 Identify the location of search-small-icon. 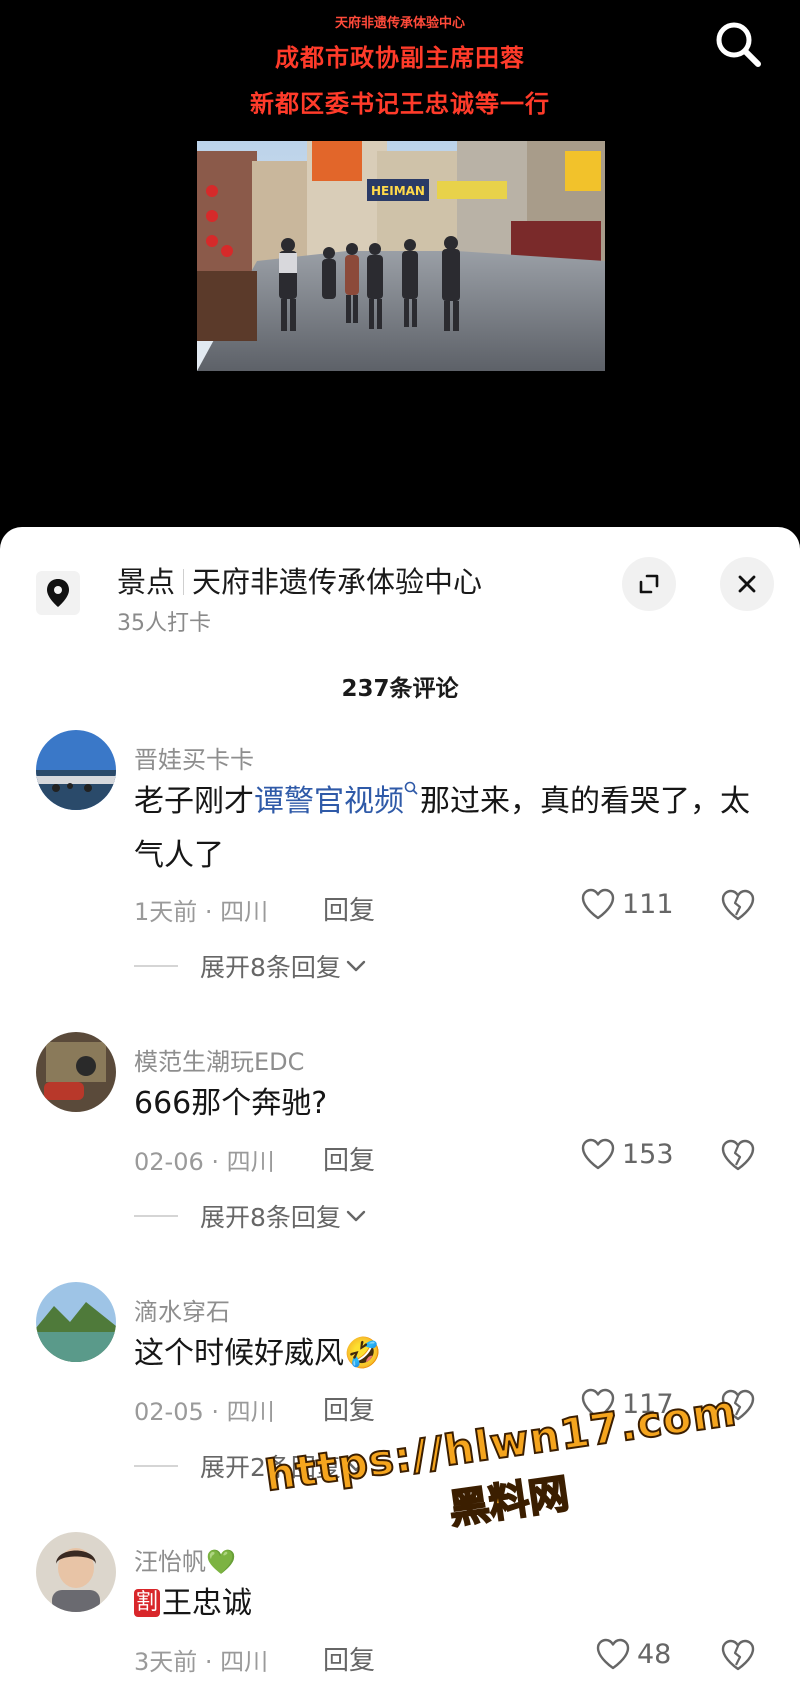
(411, 788).